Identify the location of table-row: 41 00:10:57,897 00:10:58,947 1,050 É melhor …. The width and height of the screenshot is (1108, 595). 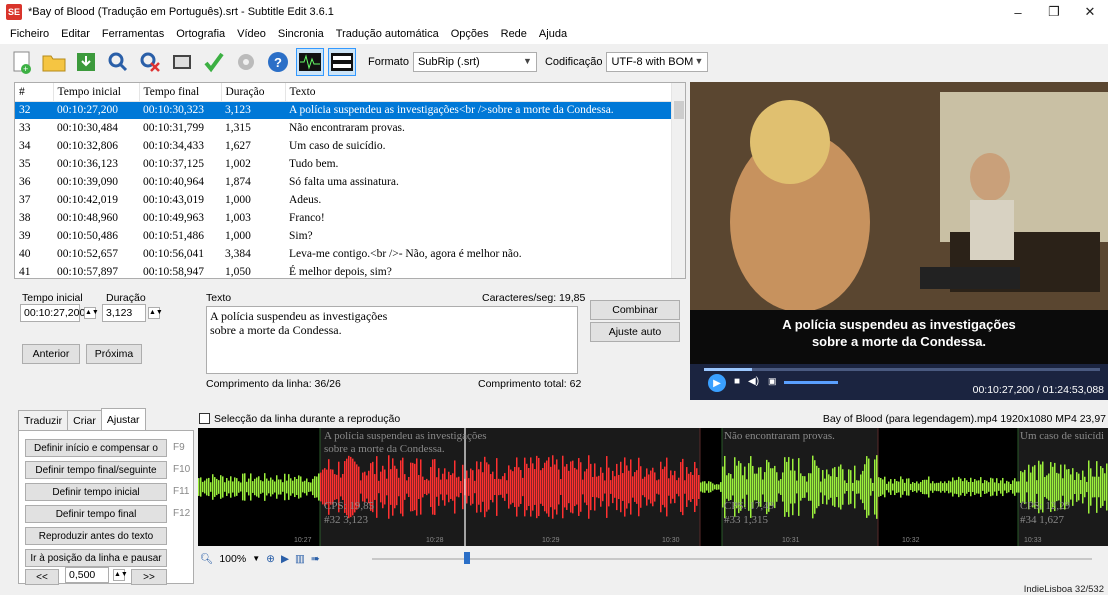
(344, 270).